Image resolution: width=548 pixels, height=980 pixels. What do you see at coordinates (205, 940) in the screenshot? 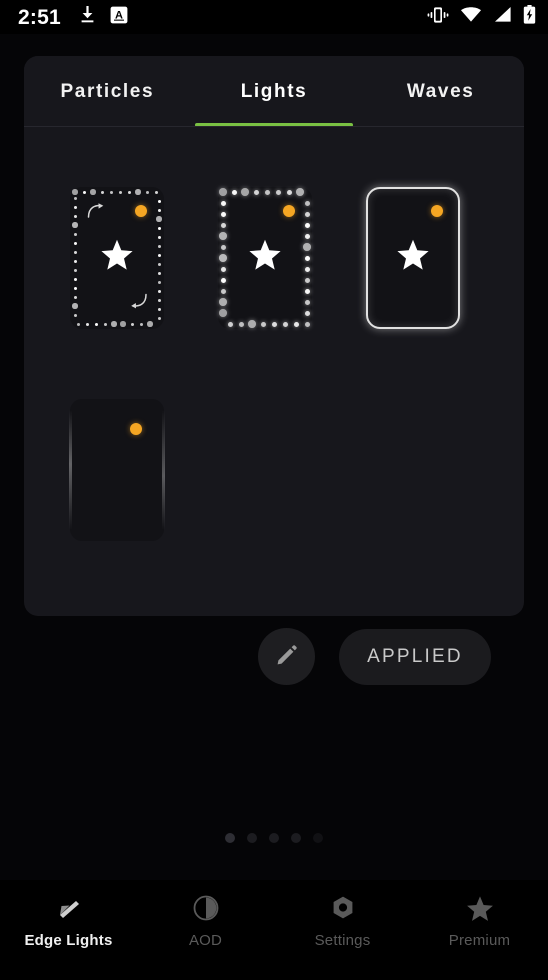
I see `nav-item-aod-label: AOD` at bounding box center [205, 940].